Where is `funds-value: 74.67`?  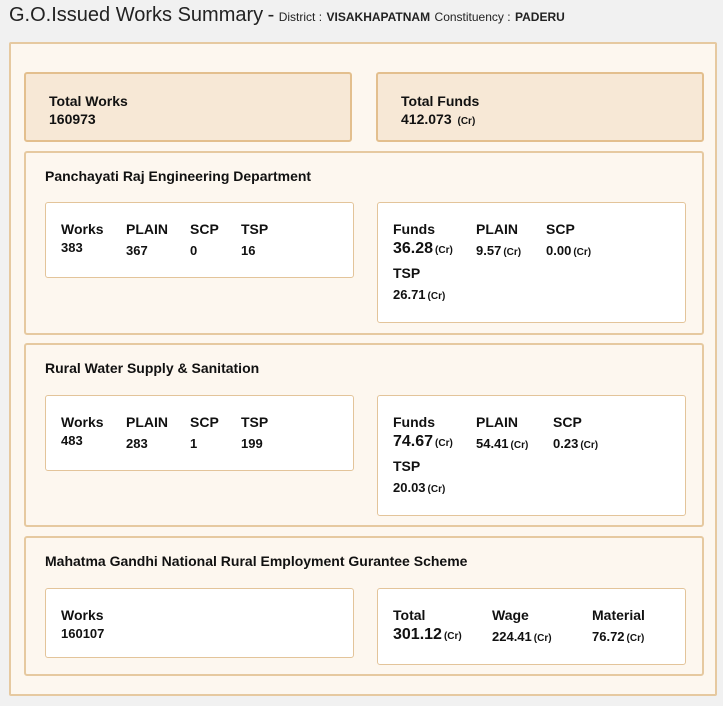 funds-value: 74.67 is located at coordinates (413, 441).